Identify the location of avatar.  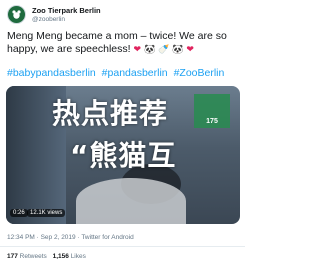
(16, 14).